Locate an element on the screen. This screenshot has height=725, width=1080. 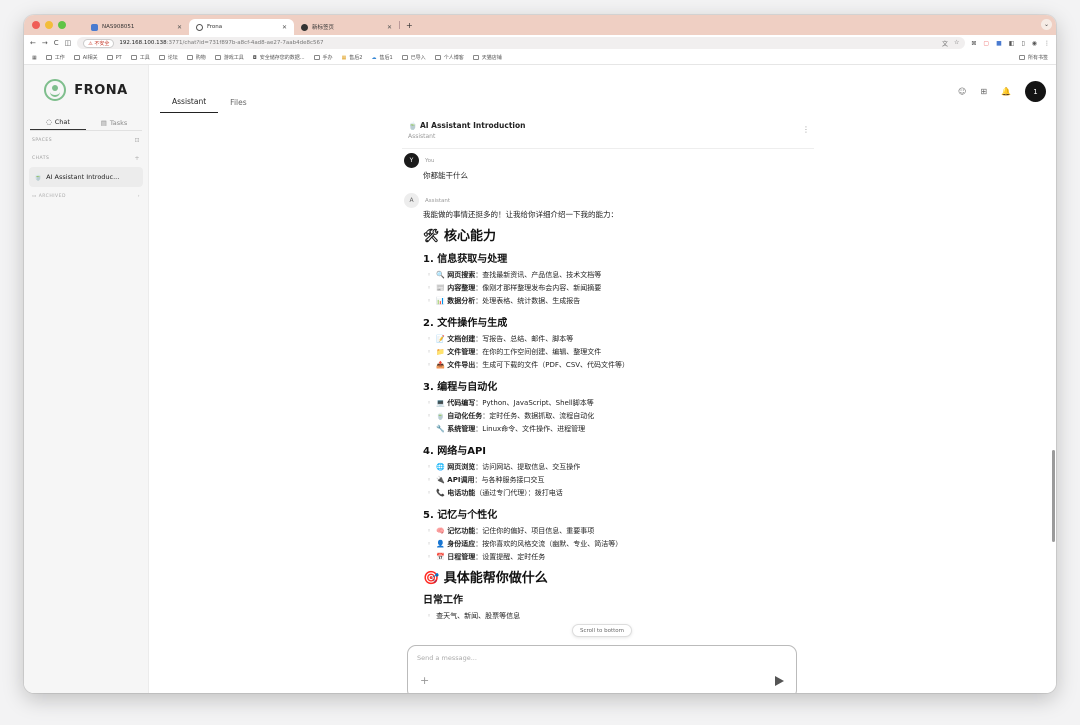
bot-icon: ☺ is located at coordinates (962, 91).